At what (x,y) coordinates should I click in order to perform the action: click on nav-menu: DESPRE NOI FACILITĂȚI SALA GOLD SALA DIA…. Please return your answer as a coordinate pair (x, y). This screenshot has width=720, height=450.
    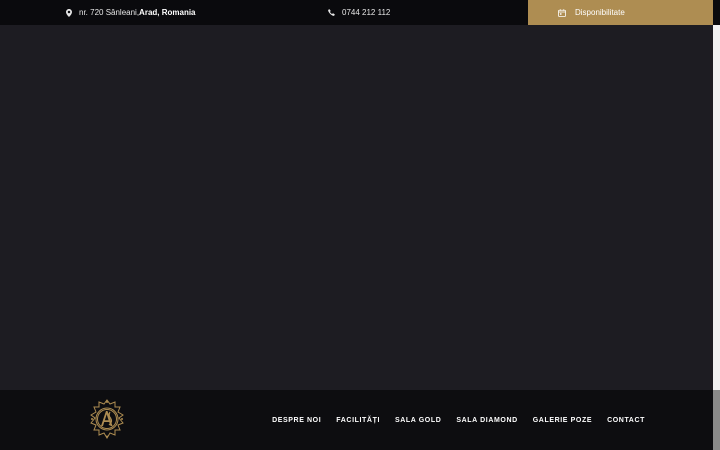
    Looking at the image, I should click on (458, 420).